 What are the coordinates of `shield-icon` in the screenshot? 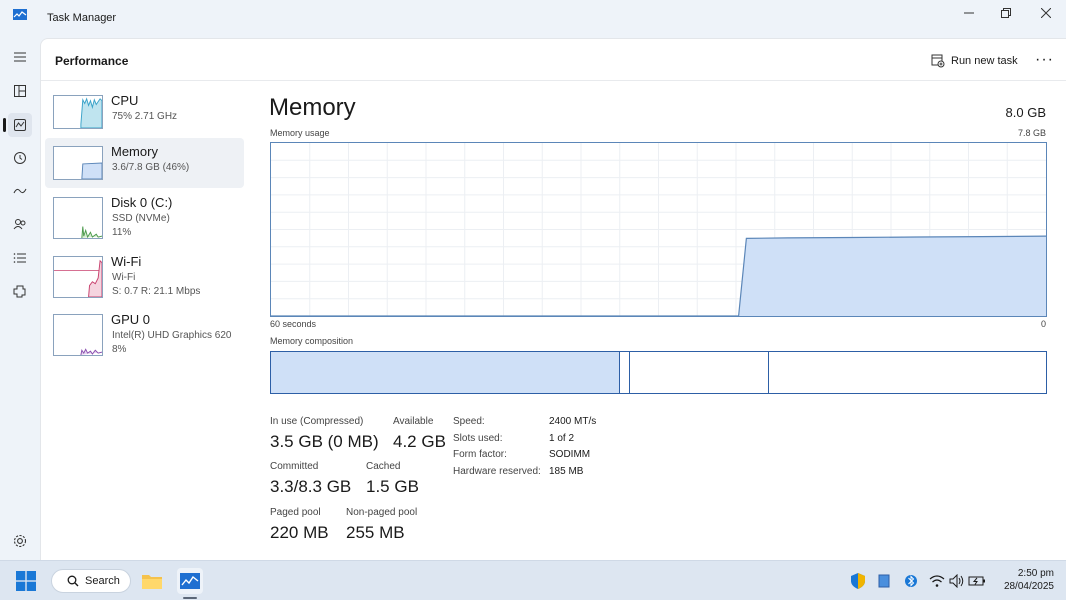 It's located at (858, 581).